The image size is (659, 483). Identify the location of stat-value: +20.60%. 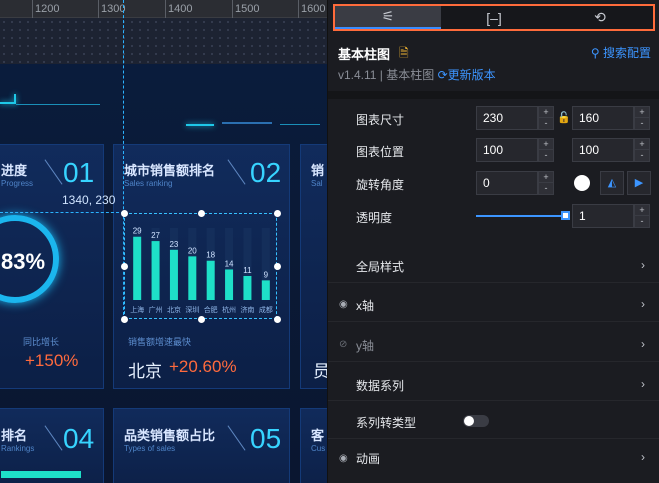
(203, 366).